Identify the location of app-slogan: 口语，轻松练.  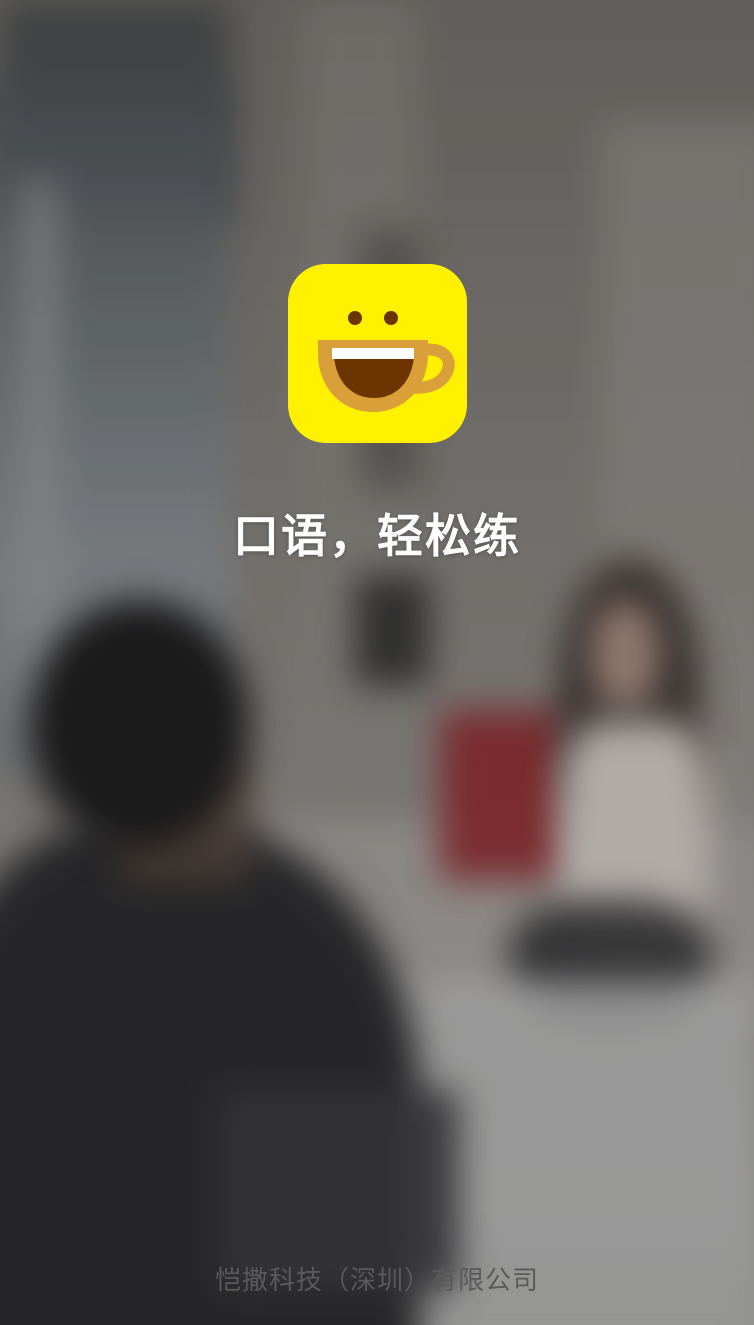
(377, 536).